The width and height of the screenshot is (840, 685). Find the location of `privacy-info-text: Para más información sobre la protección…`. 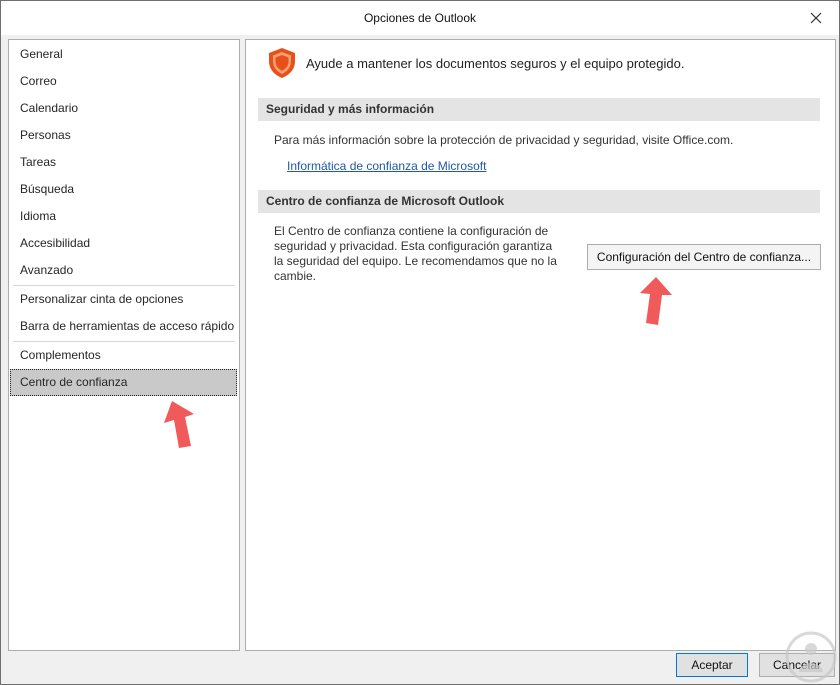

privacy-info-text: Para más información sobre la protección… is located at coordinates (504, 140).